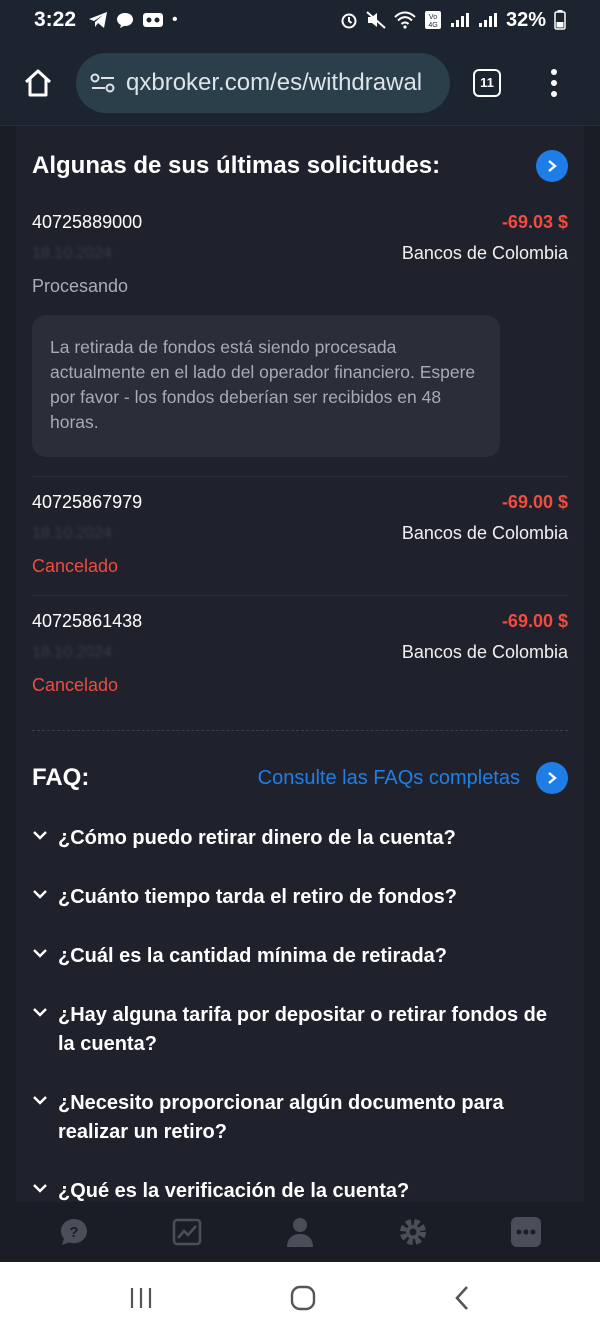  What do you see at coordinates (236, 165) in the screenshot?
I see `requests-title: Algunas de sus últimas solicitudes:` at bounding box center [236, 165].